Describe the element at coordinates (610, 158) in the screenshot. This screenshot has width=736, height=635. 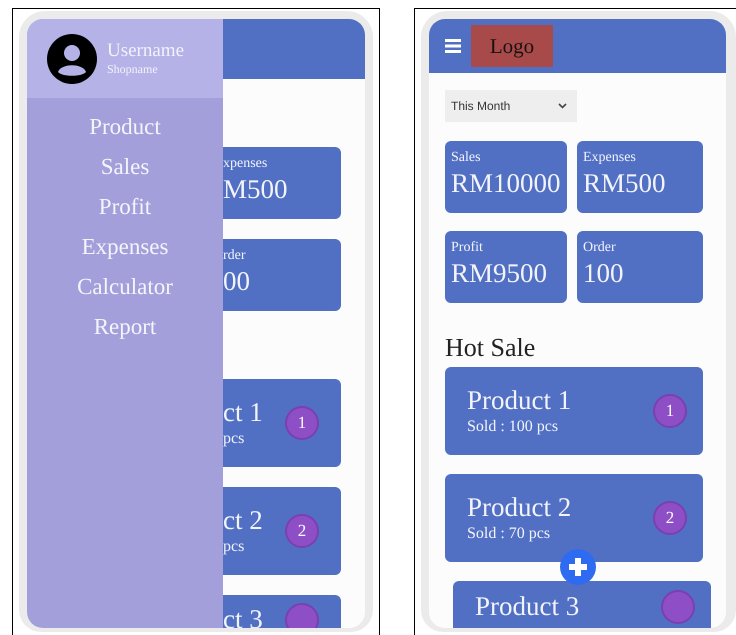
I see `stat-label: Expenses` at that location.